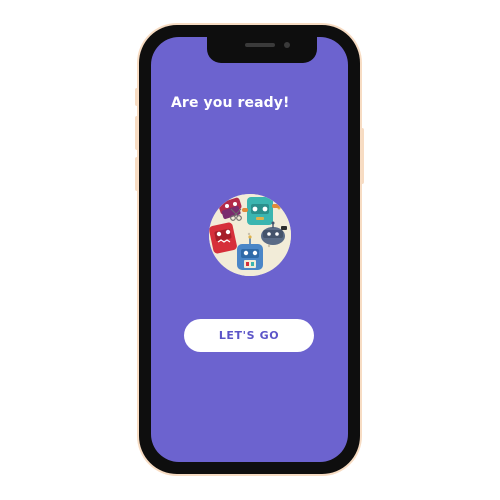  What do you see at coordinates (287, 45) in the screenshot?
I see `front-camera` at bounding box center [287, 45].